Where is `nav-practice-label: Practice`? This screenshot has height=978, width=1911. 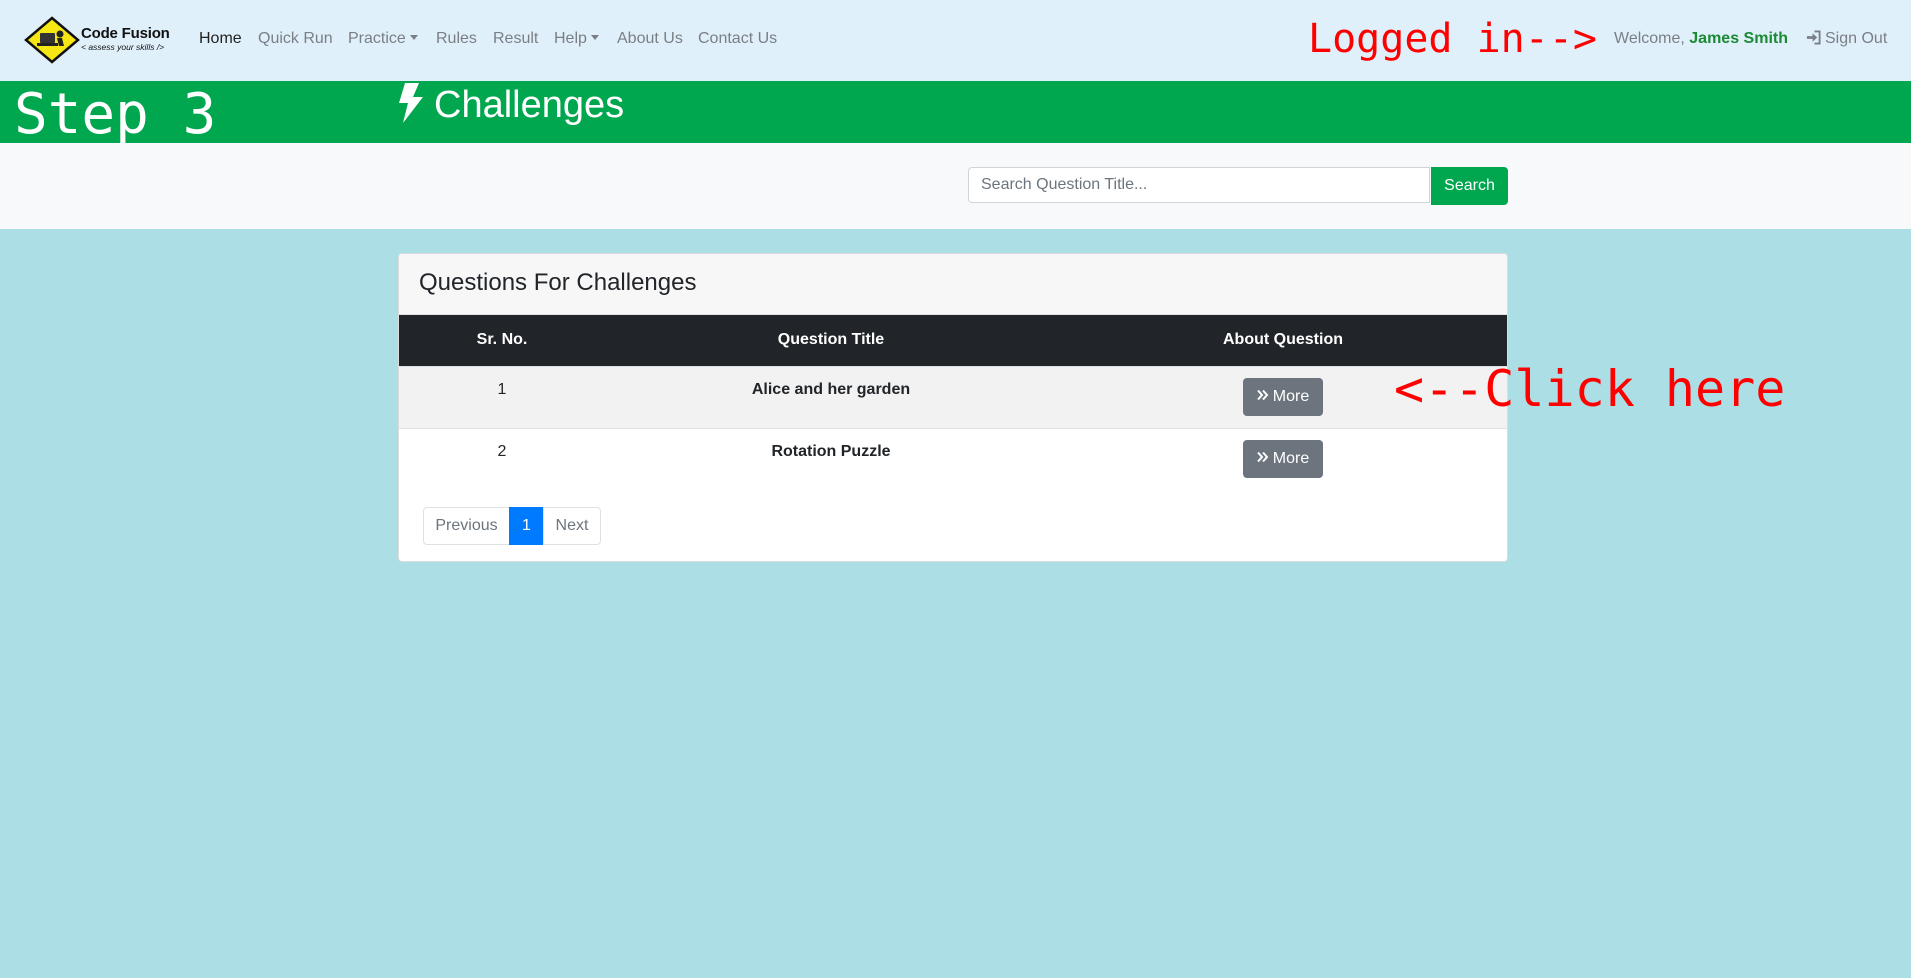
nav-practice-label: Practice is located at coordinates (377, 38).